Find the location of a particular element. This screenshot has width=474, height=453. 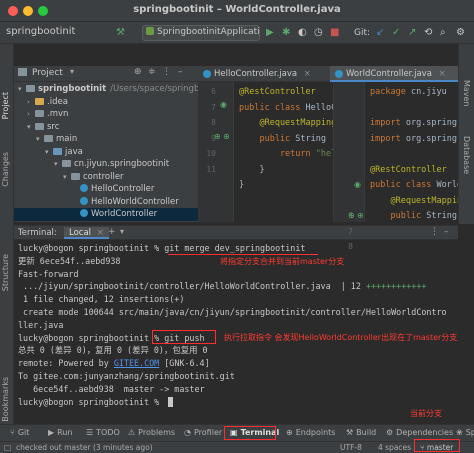

tree-item: ▾ src is located at coordinates (106, 127).